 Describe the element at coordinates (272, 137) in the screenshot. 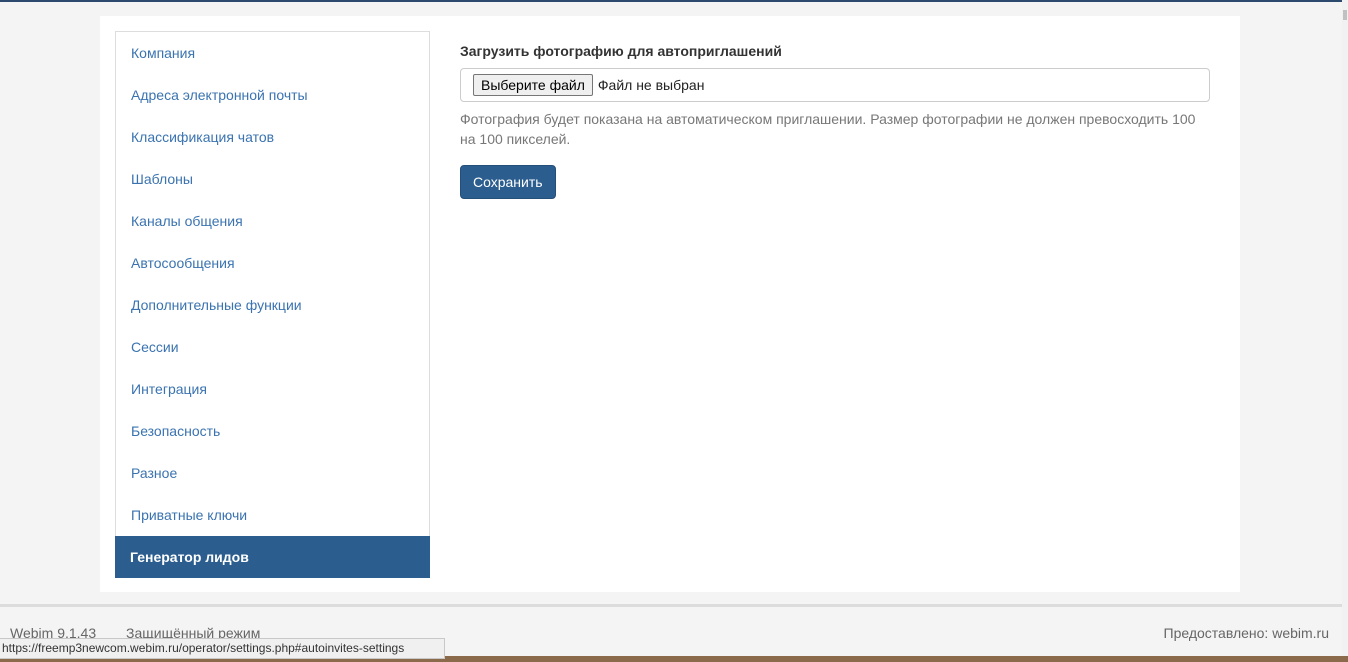

I see `sidebar-item-chat-classification: Классификация чатов` at that location.